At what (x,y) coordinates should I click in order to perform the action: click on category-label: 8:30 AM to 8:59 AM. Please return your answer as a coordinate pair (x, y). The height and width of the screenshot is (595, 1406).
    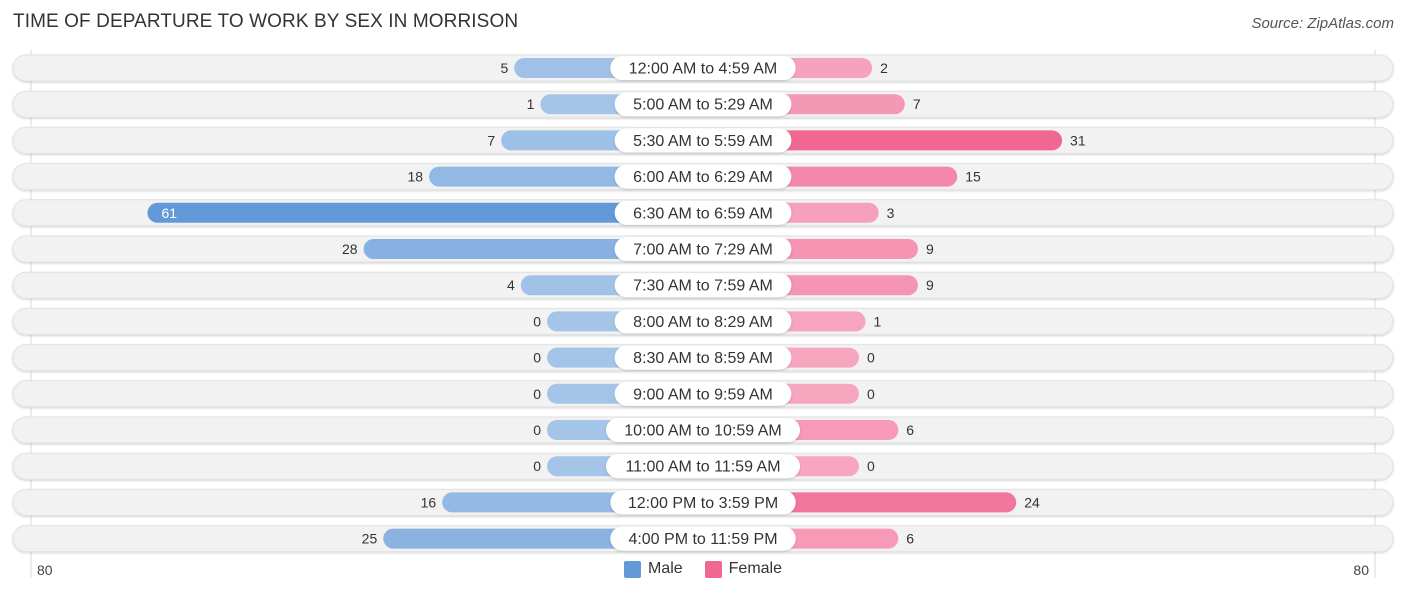
    Looking at the image, I should click on (703, 358).